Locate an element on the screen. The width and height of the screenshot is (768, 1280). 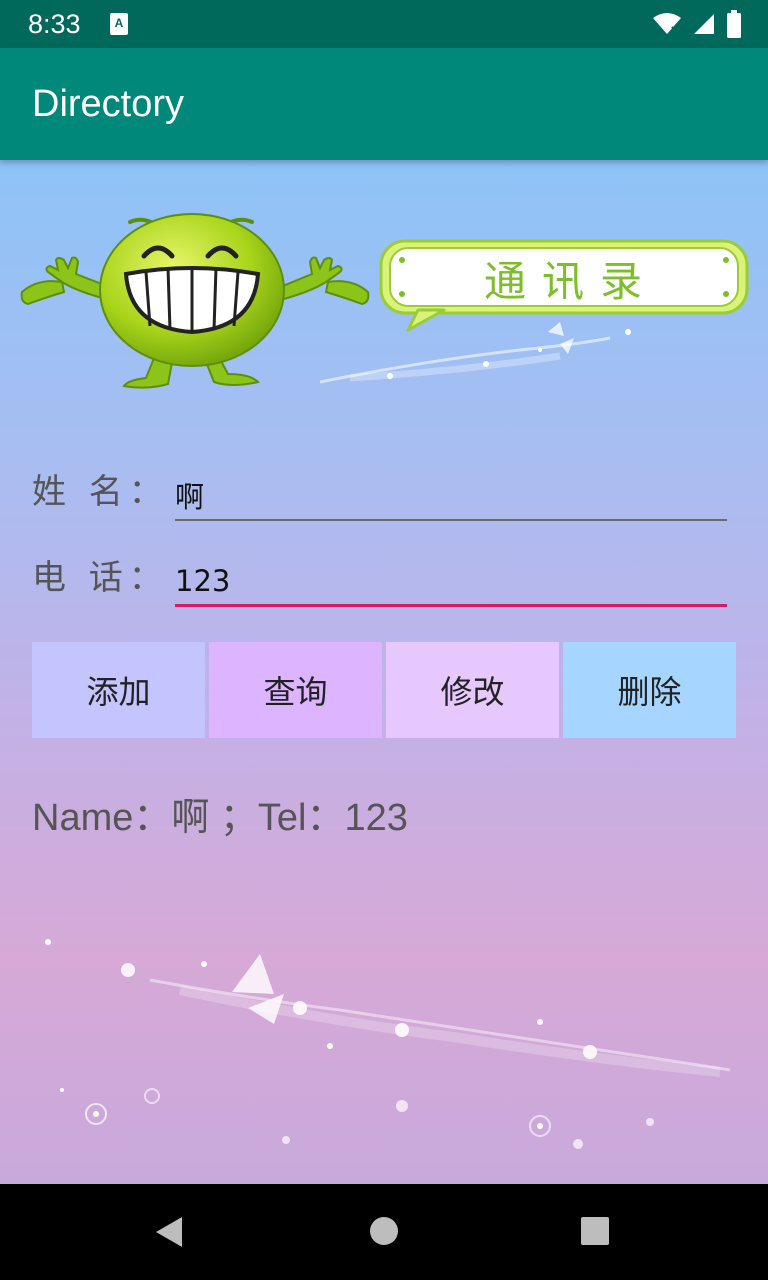
add-button: 添加 is located at coordinates (118, 690).